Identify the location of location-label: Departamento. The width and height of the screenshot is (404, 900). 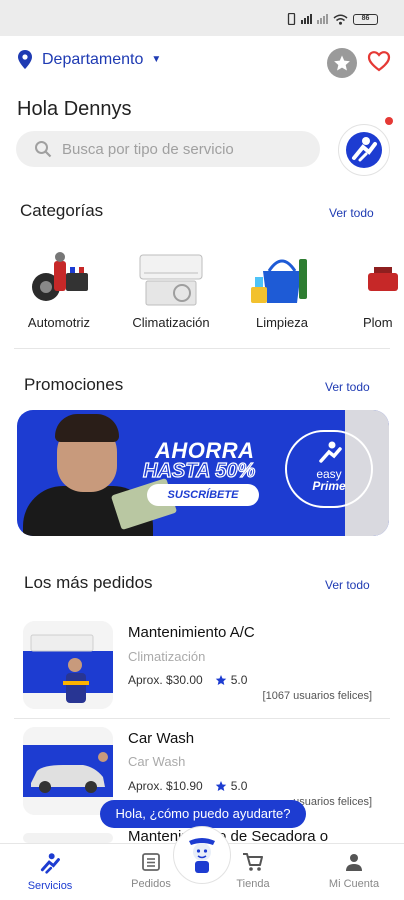
(93, 59).